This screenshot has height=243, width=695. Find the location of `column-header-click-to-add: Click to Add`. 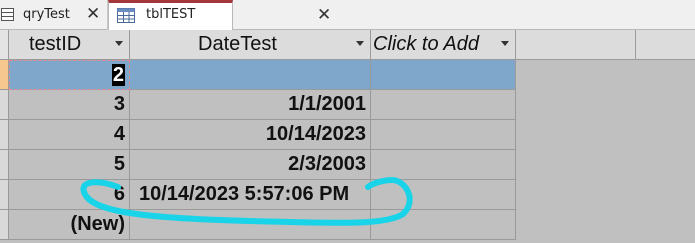

column-header-click-to-add: Click to Add is located at coordinates (443, 45).